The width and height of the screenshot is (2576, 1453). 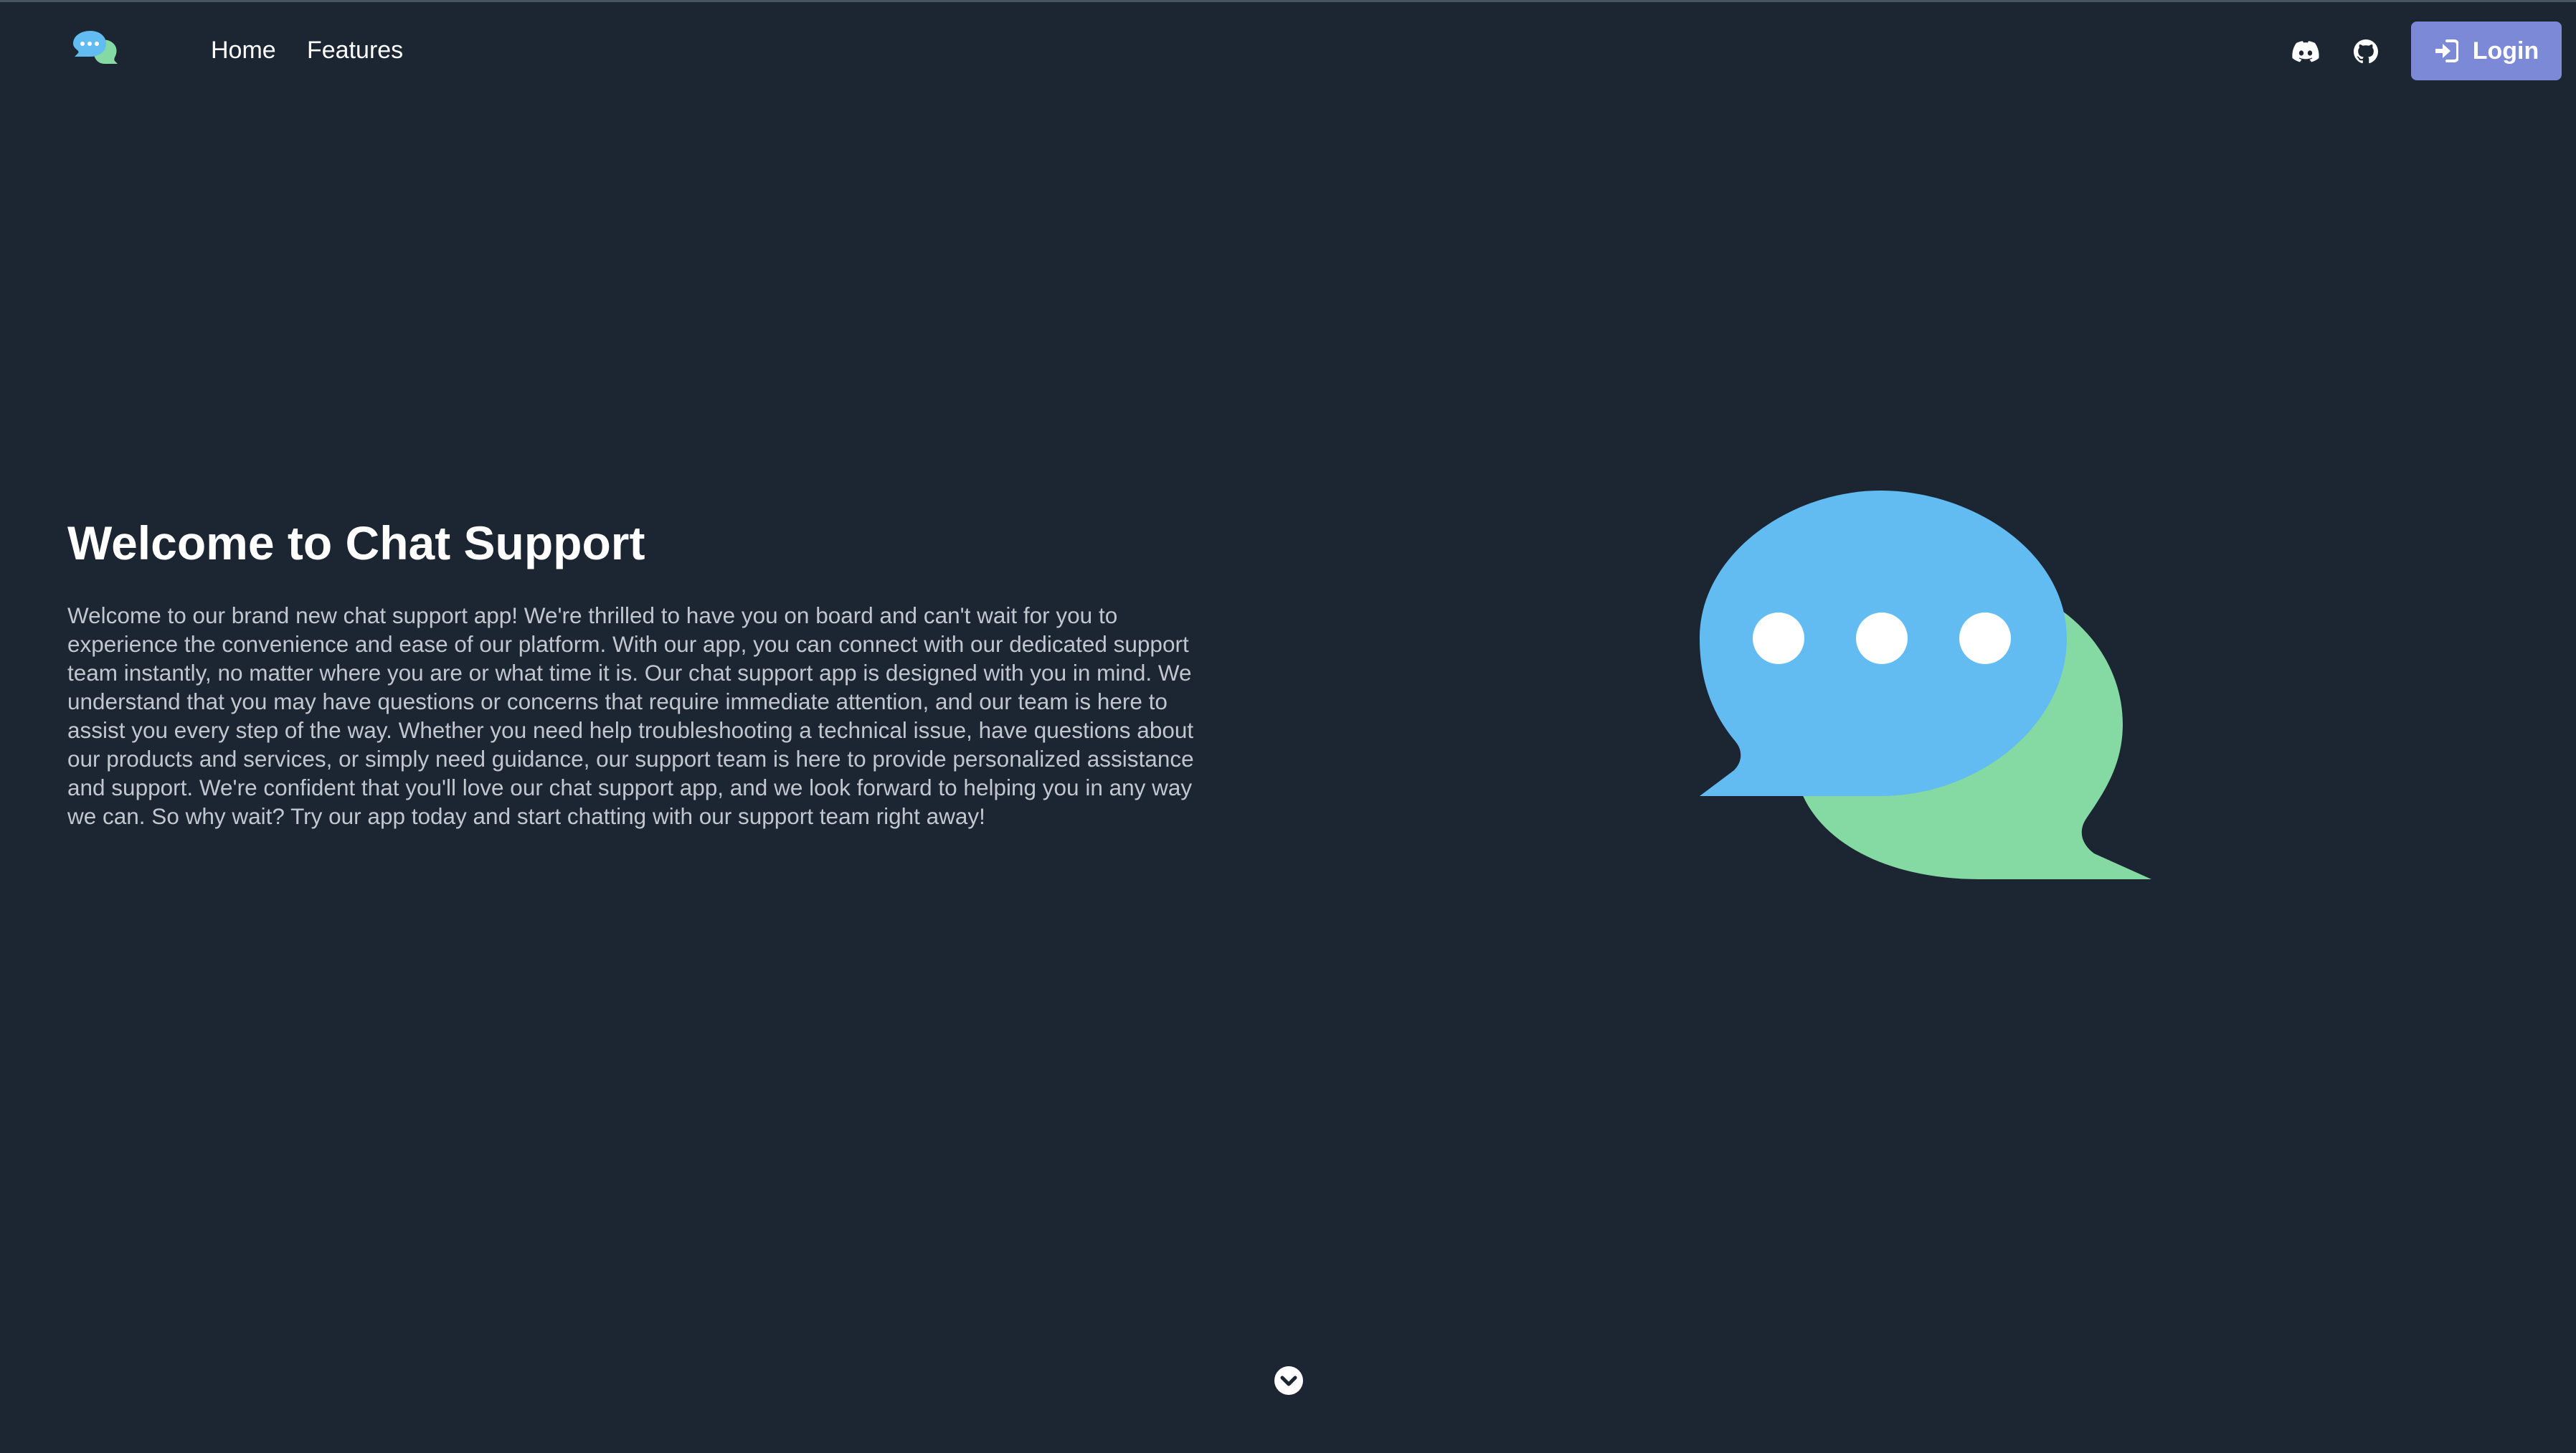 I want to click on discord-link, so click(x=2306, y=52).